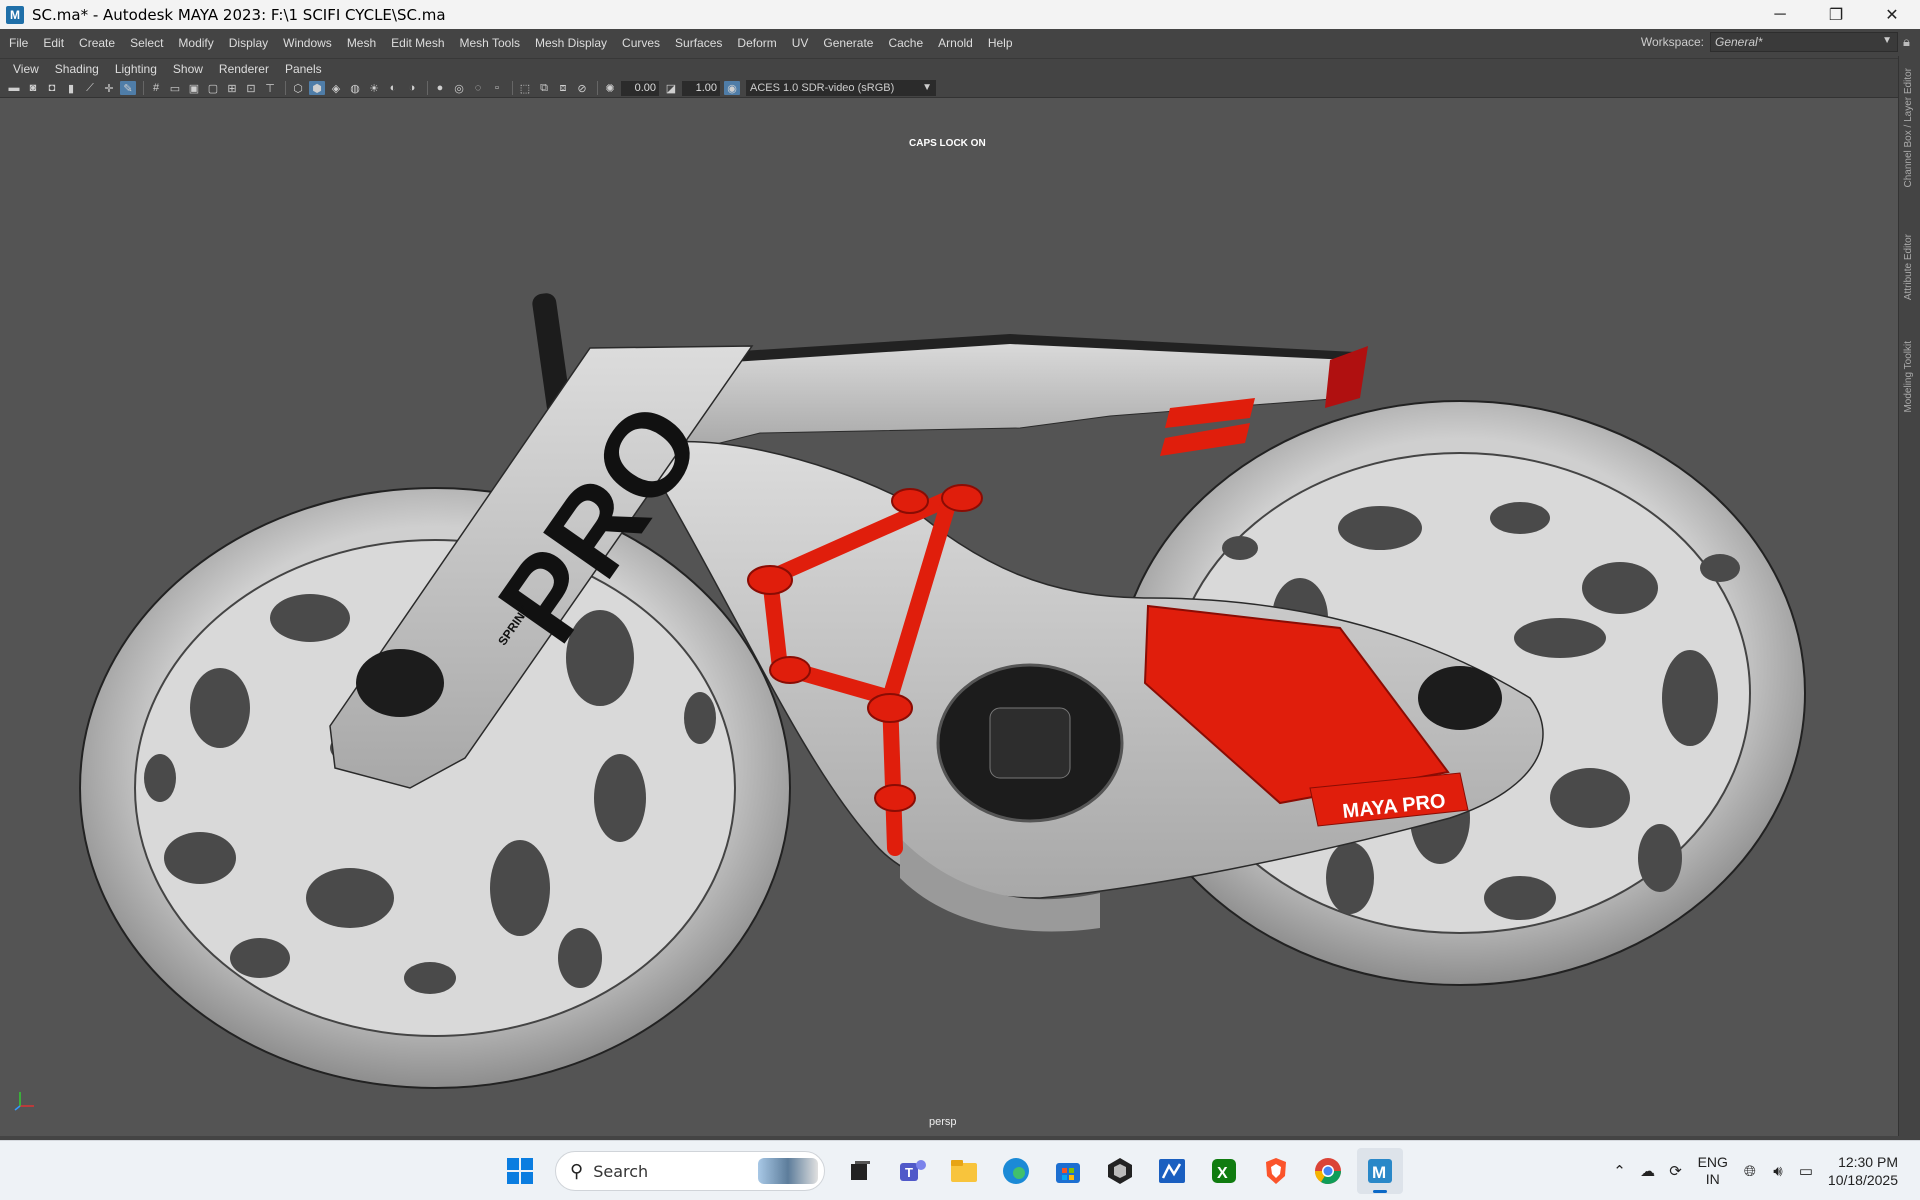 This screenshot has width=1920, height=1200. Describe the element at coordinates (1713, 1171) in the screenshot. I see `language-indicator: ENG IN` at that location.